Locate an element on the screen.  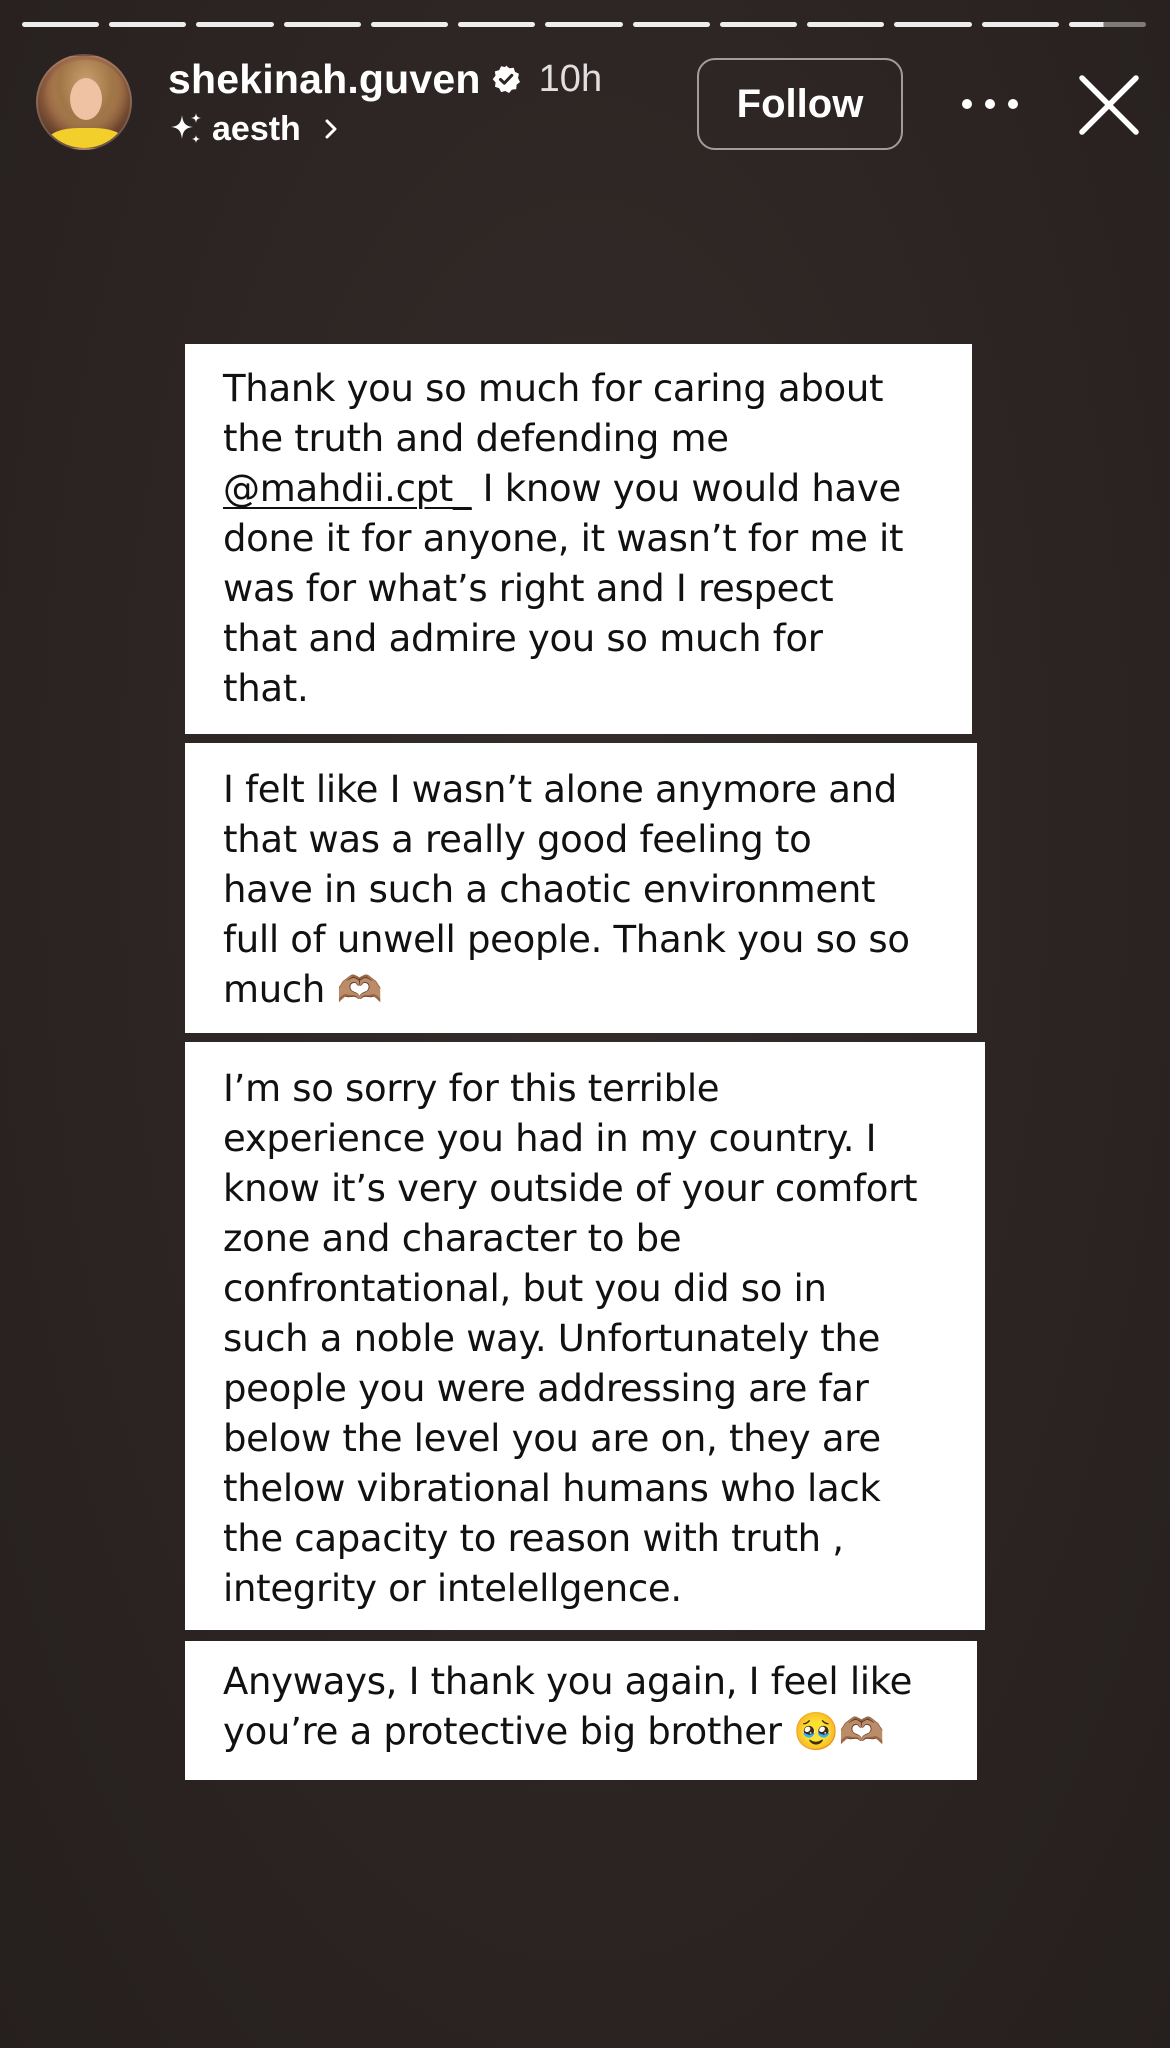
story-progress-bar is located at coordinates (584, 25).